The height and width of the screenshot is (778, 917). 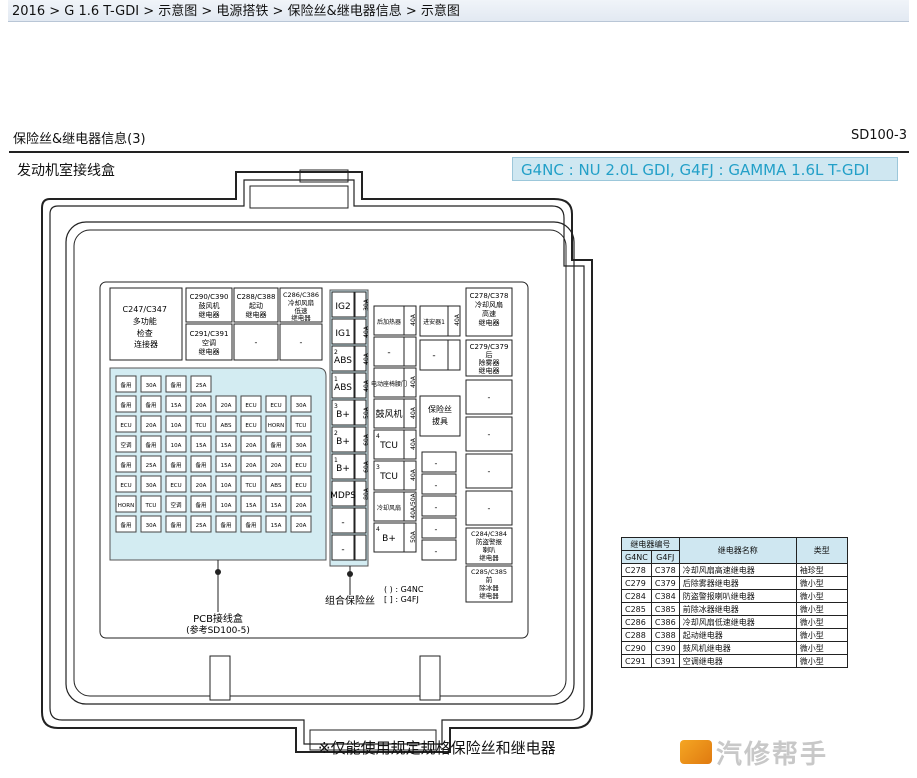 What do you see at coordinates (342, 523) in the screenshot?
I see `multi-fuse-name: -` at bounding box center [342, 523].